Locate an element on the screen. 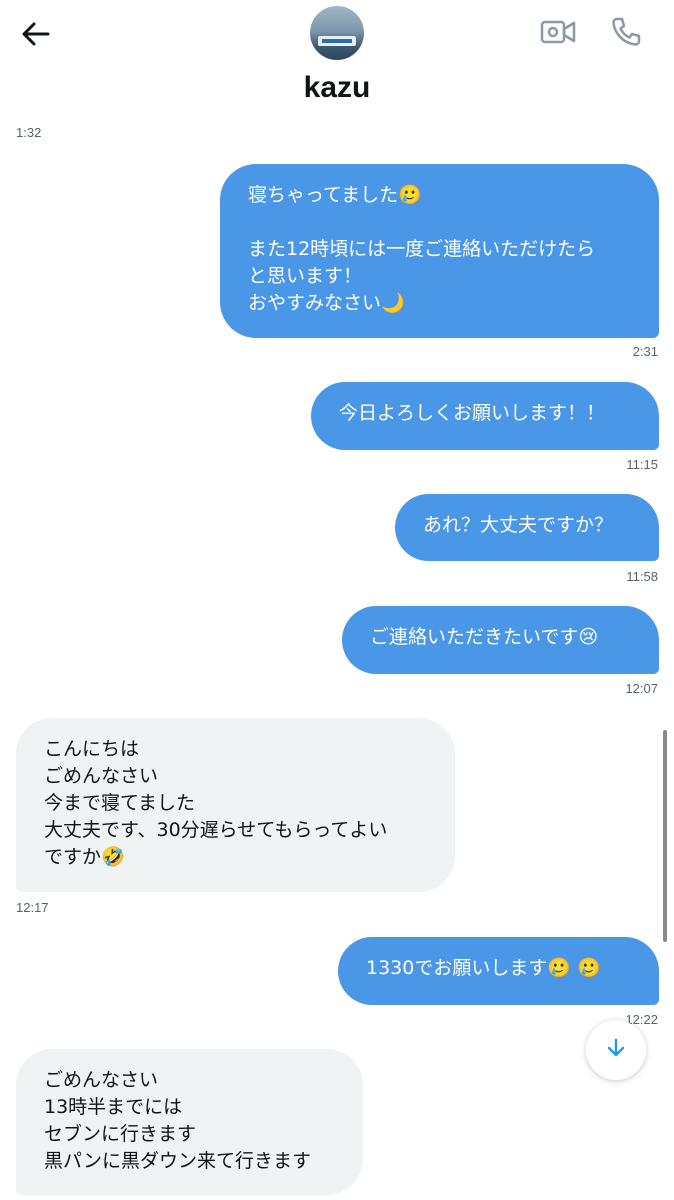  outgoing-message-bubble: 1330でお願いします🥲 🥲 is located at coordinates (498, 971).